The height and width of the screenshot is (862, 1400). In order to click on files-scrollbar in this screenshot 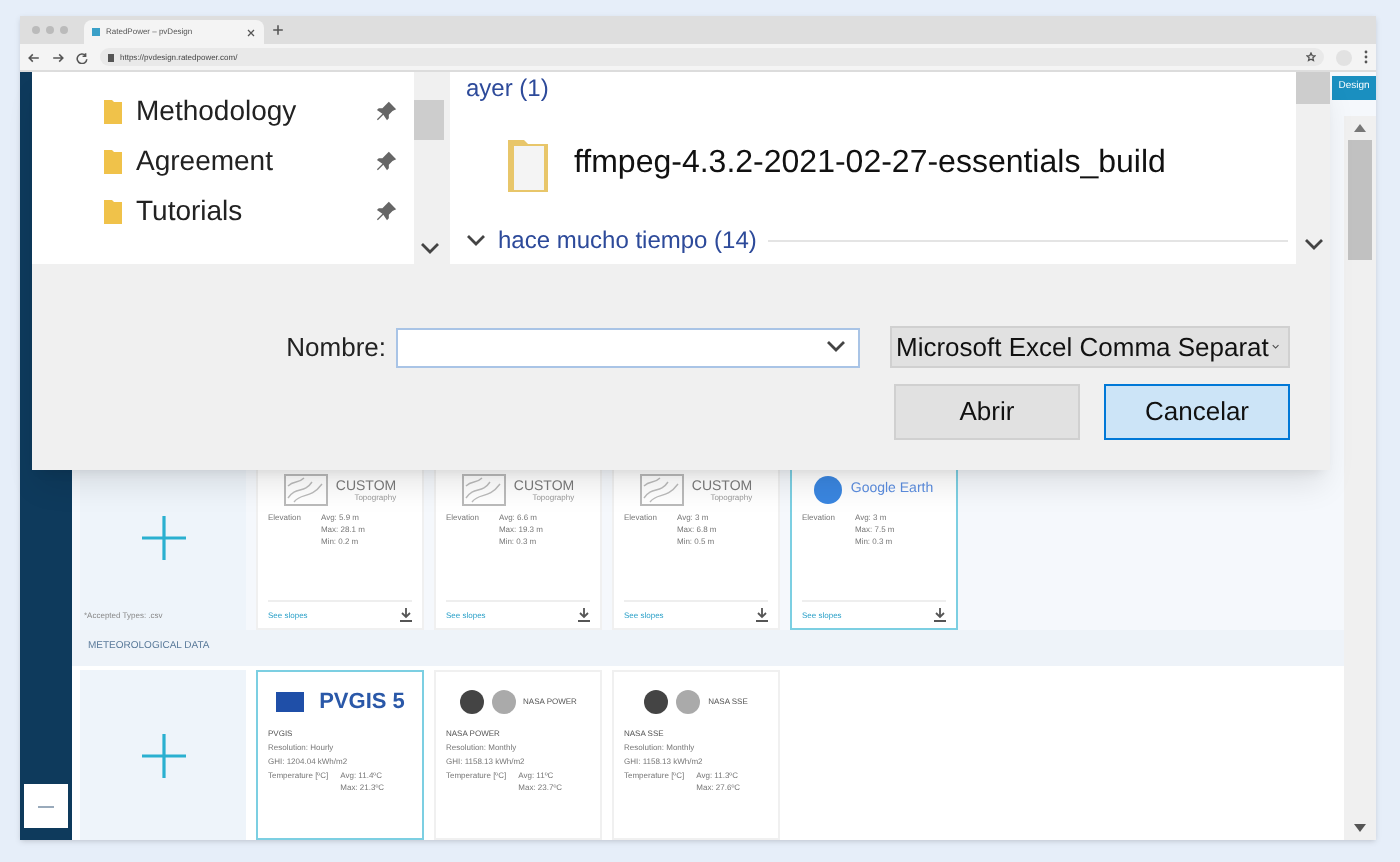, I will do `click(1313, 168)`.